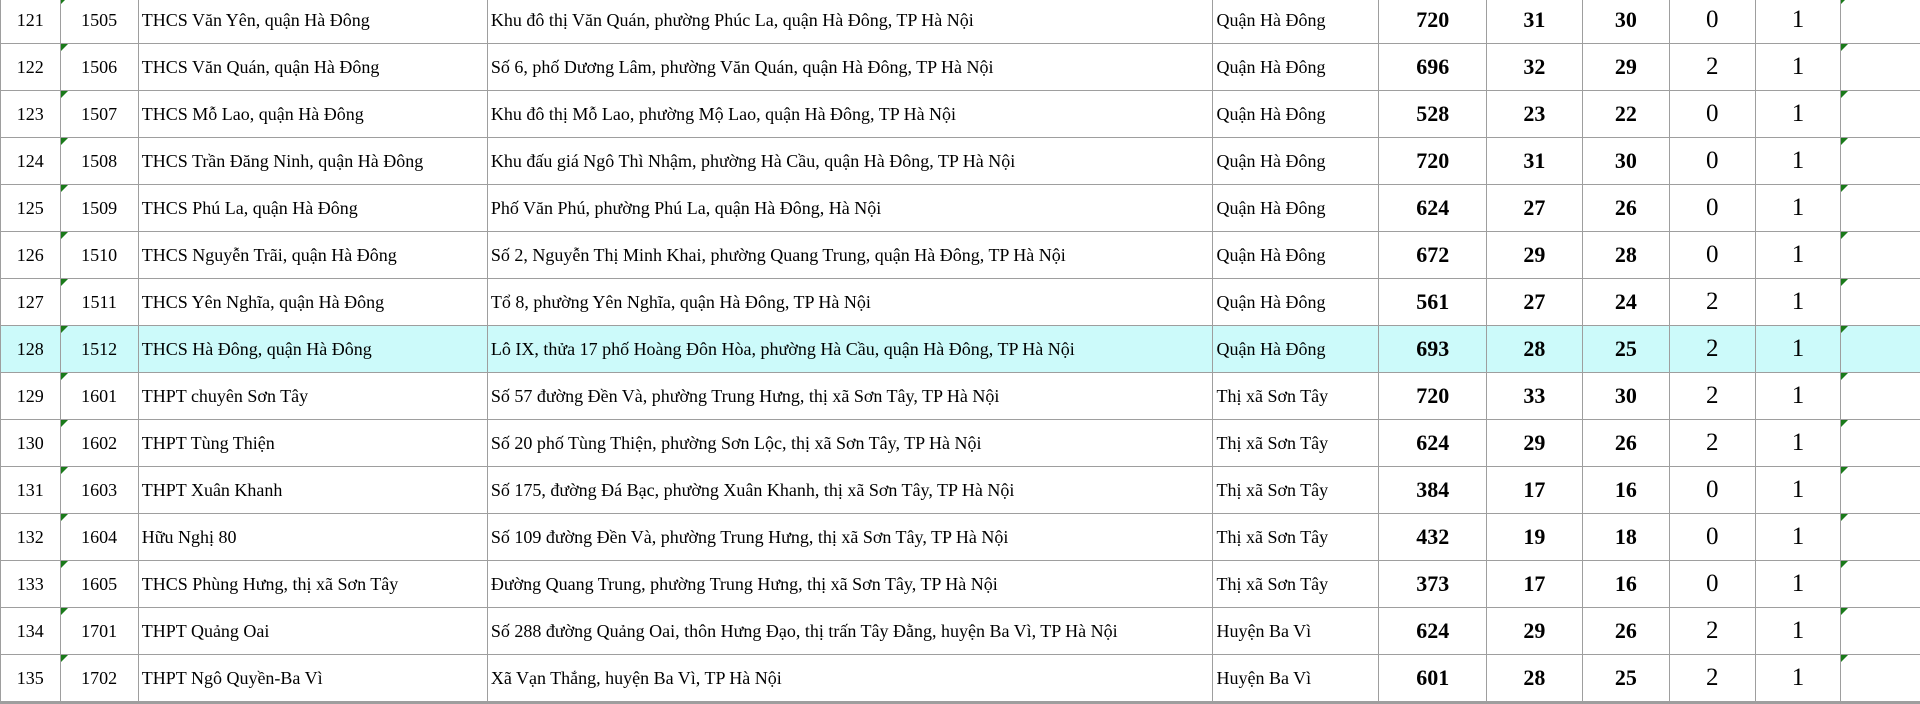  I want to click on cell-total: 624, so click(1433, 443).